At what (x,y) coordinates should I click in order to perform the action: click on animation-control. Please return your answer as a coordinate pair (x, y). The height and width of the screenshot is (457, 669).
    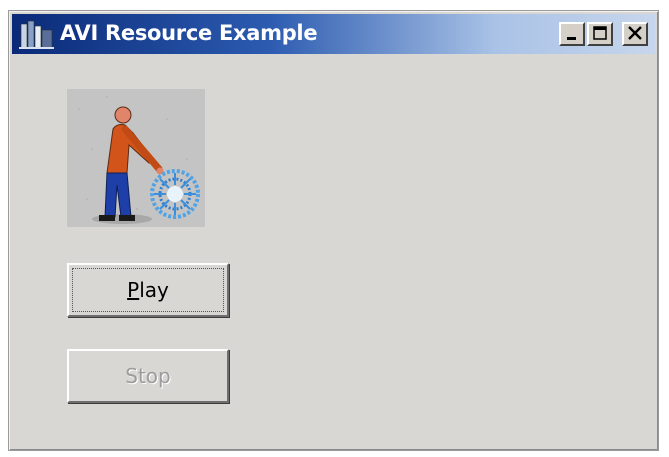
    Looking at the image, I should click on (136, 158).